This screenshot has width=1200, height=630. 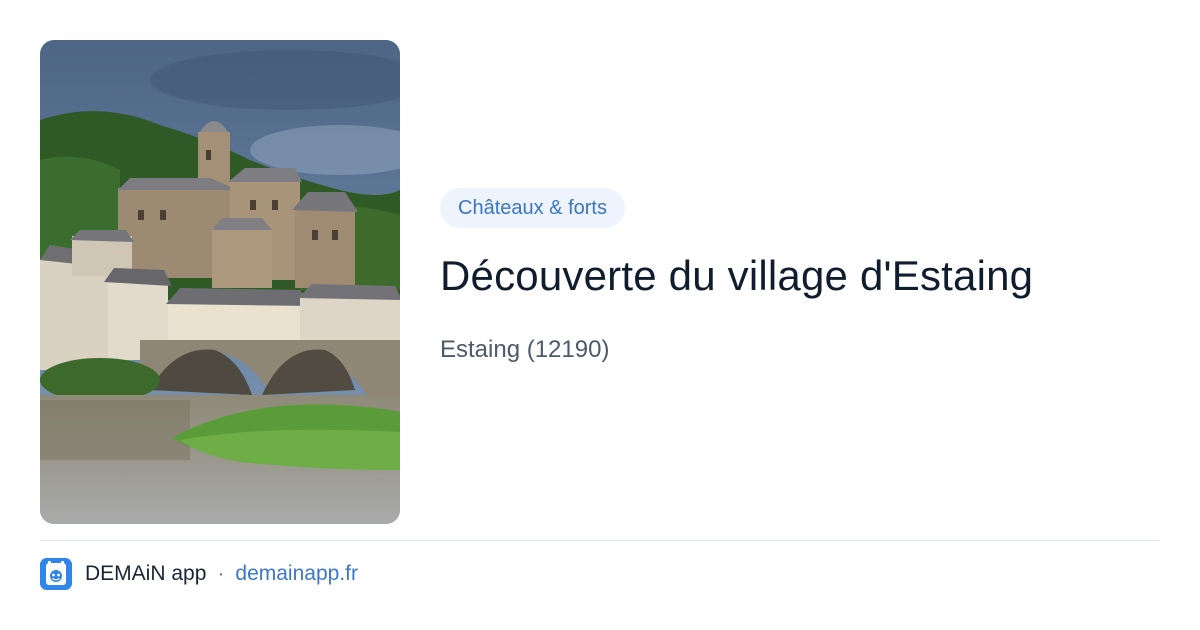 I want to click on domain-link: demainapp.fr, so click(x=296, y=574).